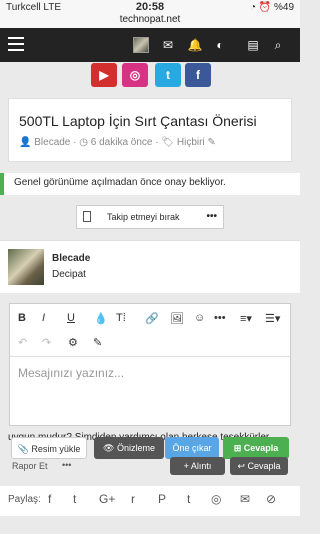 This screenshot has height=534, width=320. Describe the element at coordinates (195, 45) in the screenshot. I see `bell-icon: 🔔` at that location.